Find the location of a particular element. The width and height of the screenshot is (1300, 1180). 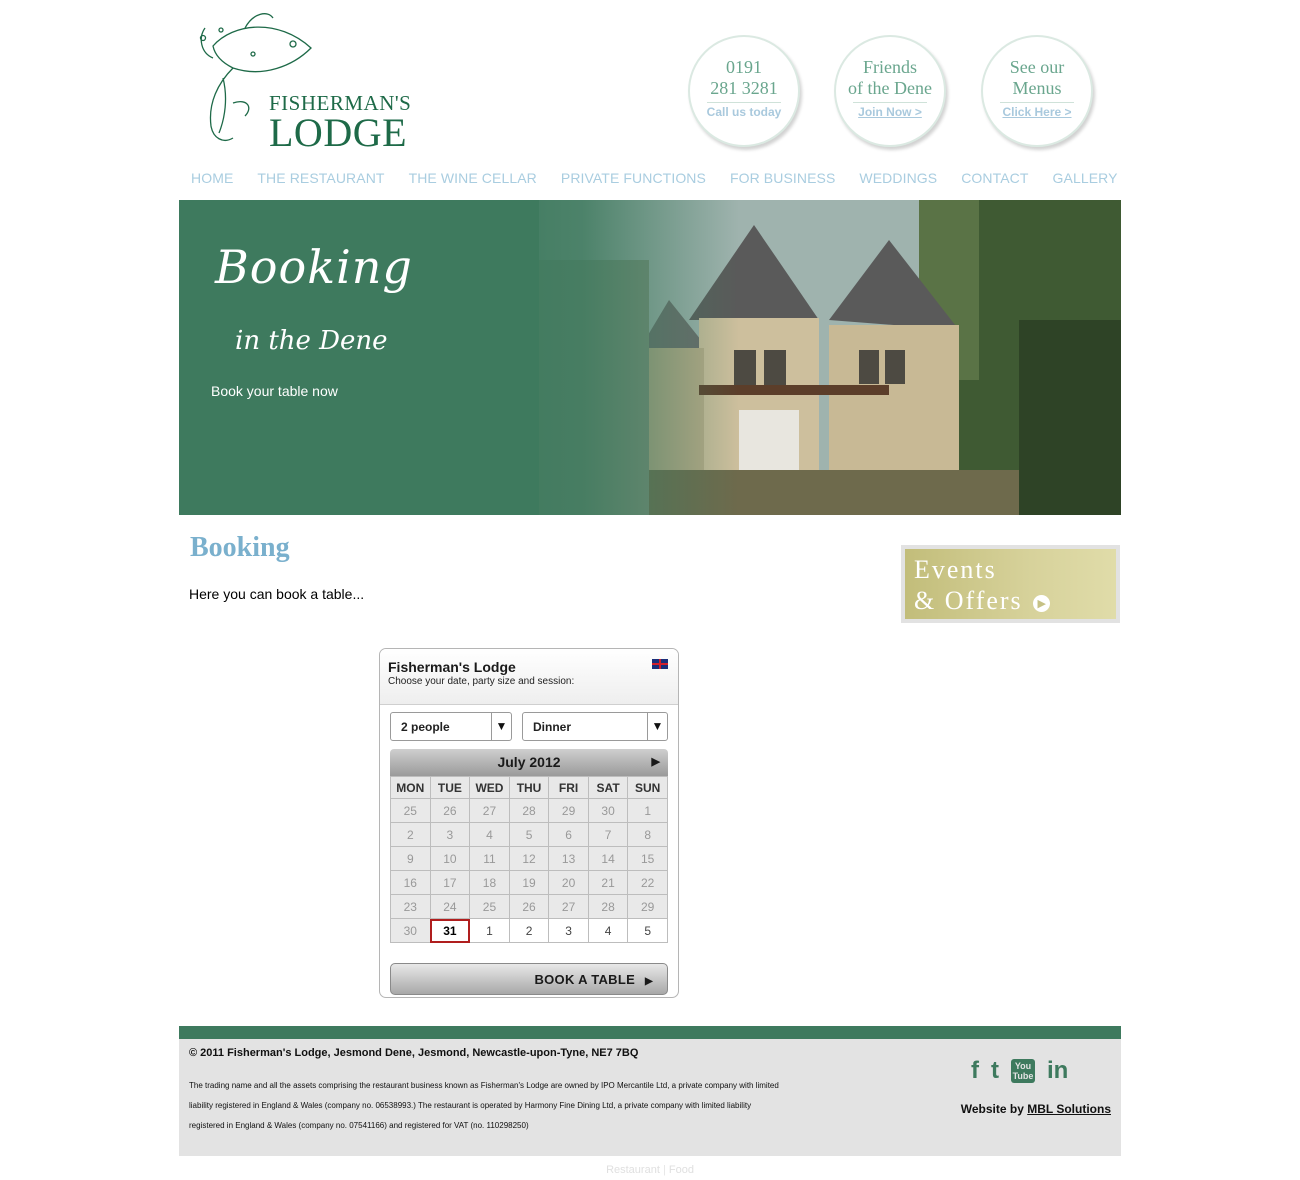

calendar-day-selected: 31 is located at coordinates (450, 930).